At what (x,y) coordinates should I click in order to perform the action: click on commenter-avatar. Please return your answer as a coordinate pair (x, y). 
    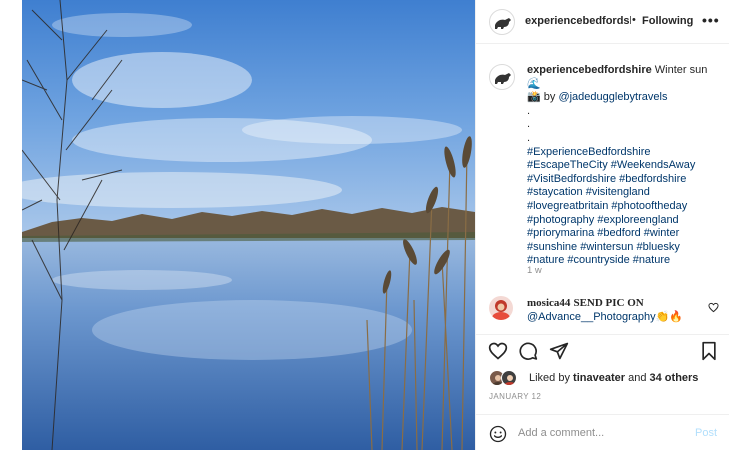
    Looking at the image, I should click on (501, 308).